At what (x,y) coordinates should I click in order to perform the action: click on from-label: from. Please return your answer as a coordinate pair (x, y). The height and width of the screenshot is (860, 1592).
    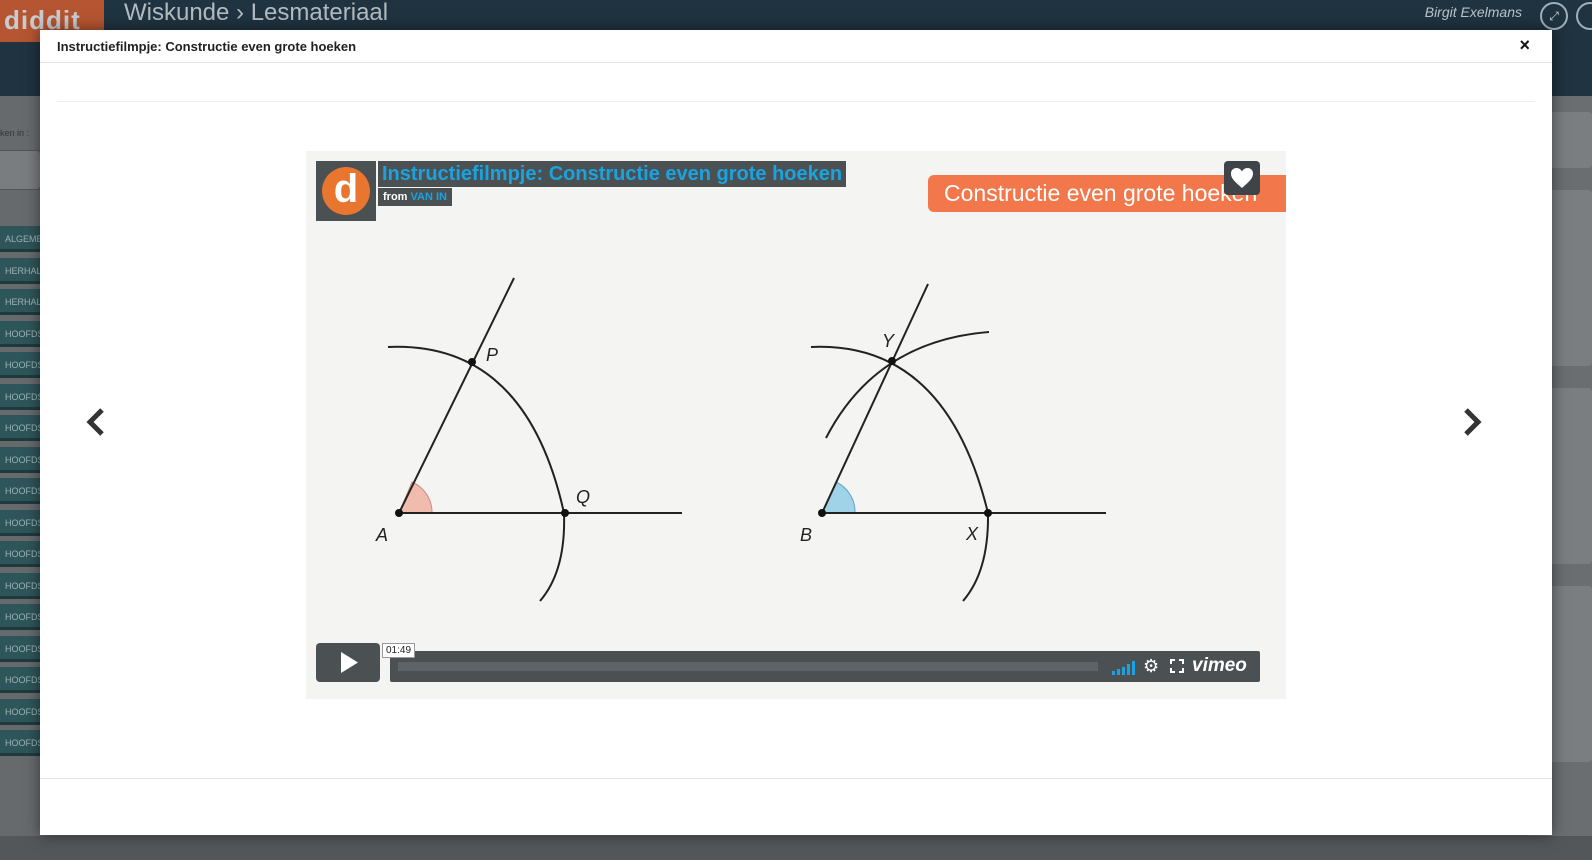
    Looking at the image, I should click on (395, 197).